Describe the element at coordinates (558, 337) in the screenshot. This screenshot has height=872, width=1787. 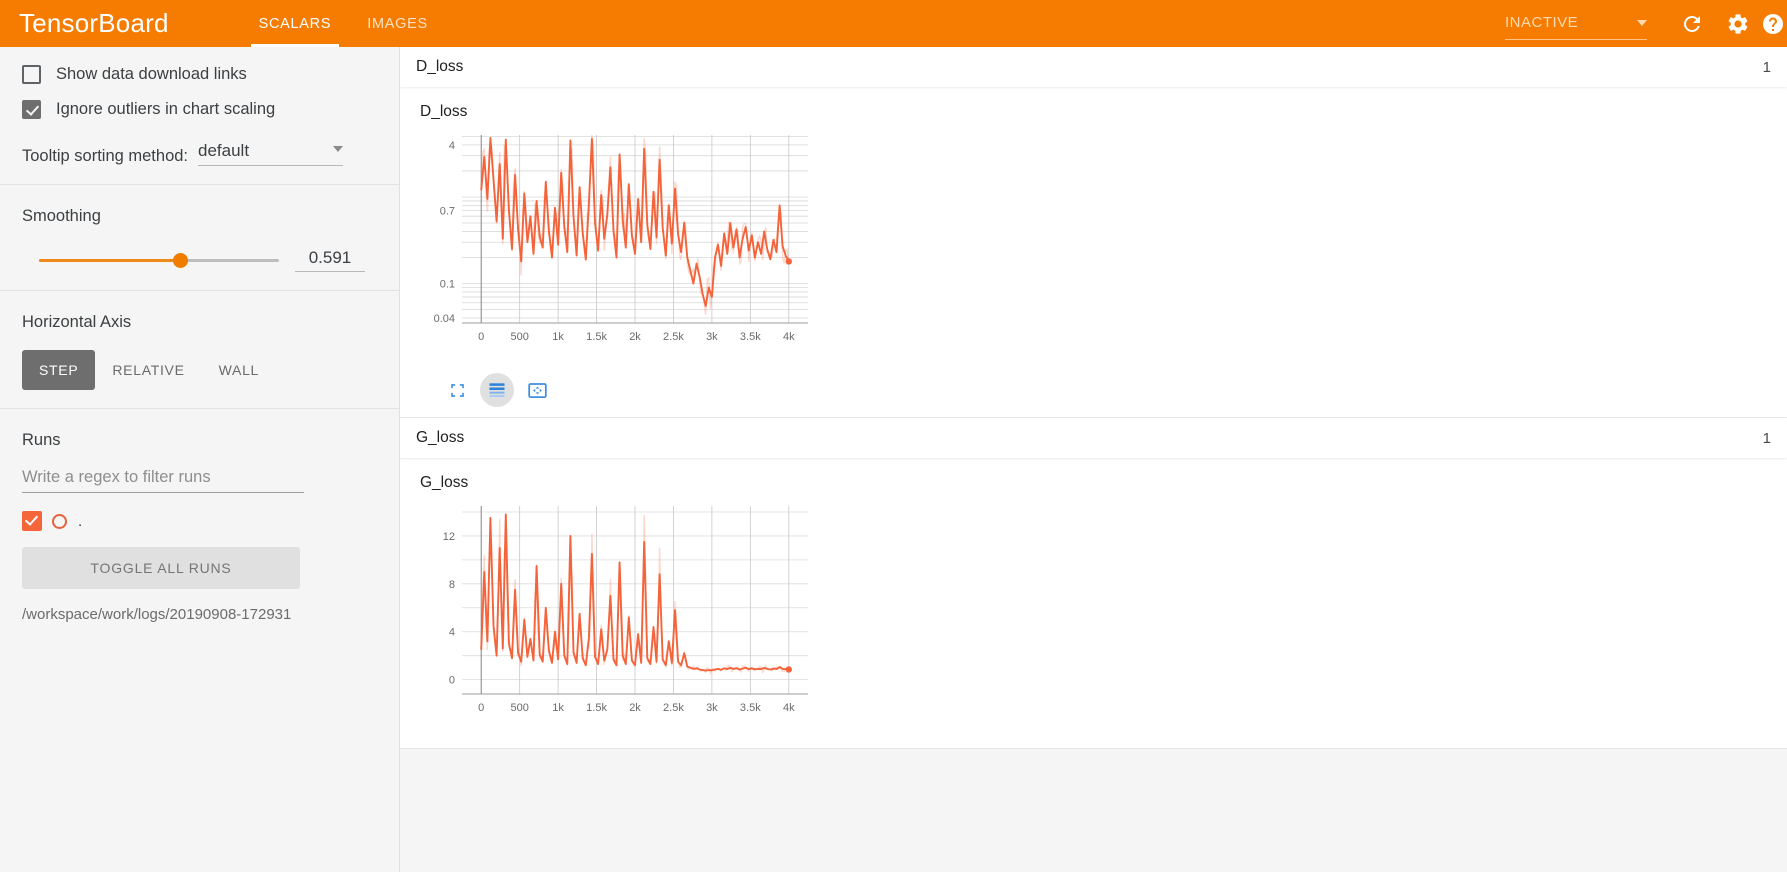
I see `svg-text: 1k` at that location.